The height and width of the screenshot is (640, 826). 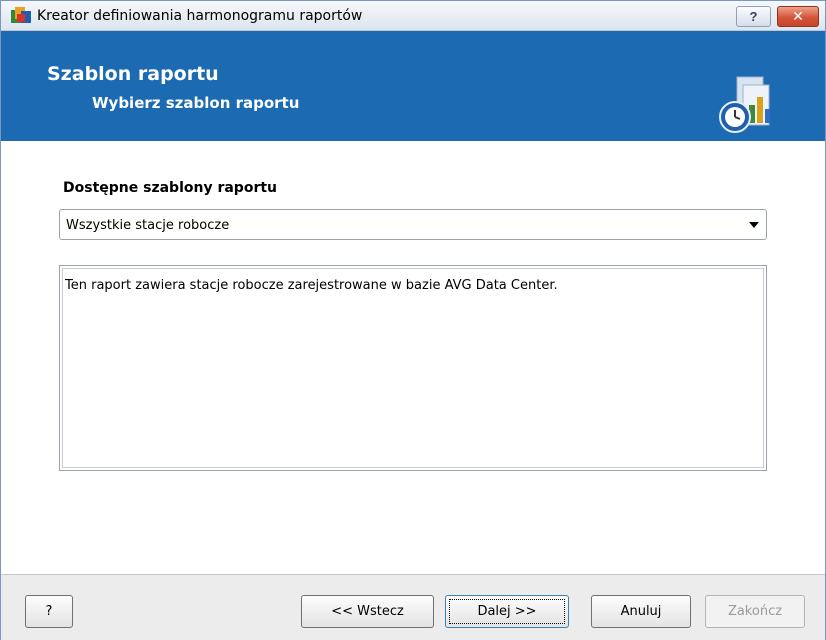 I want to click on finish-button: Zakończ, so click(x=755, y=611).